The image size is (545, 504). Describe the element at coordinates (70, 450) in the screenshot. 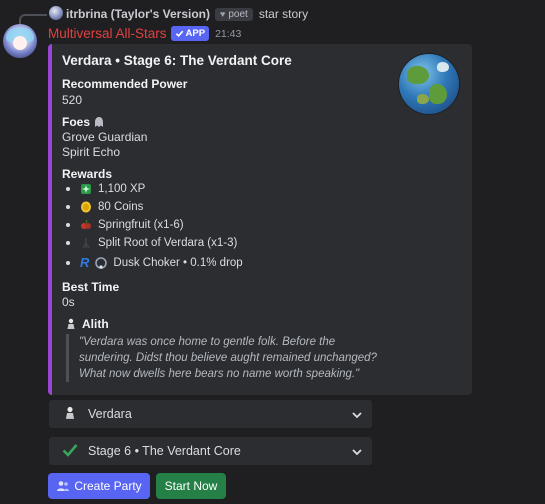

I see `checkmark-icon` at that location.